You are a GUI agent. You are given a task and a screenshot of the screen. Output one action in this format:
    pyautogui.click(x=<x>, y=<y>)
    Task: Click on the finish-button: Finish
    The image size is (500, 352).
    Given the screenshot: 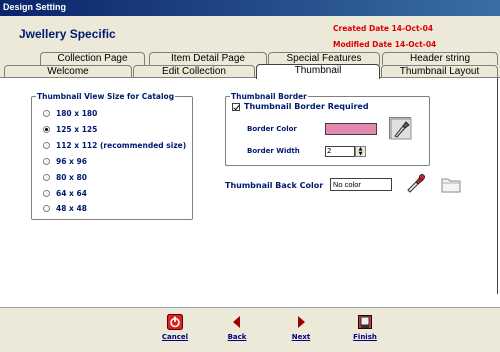 What is the action you would take?
    pyautogui.click(x=365, y=327)
    